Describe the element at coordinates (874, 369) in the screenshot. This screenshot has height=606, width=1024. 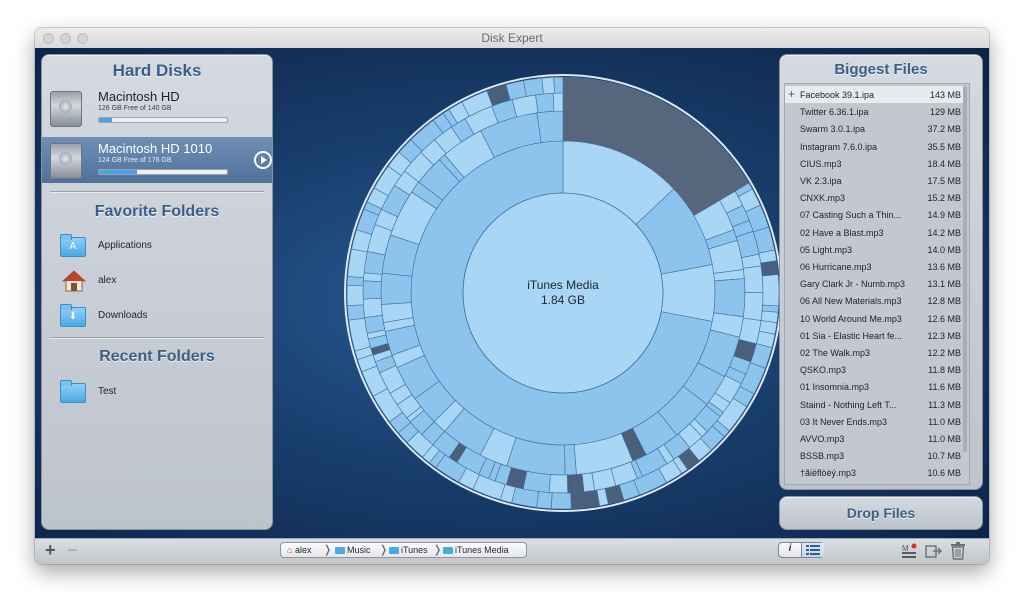
I see `file-row: QSKO.mp3 11.8 MB` at that location.